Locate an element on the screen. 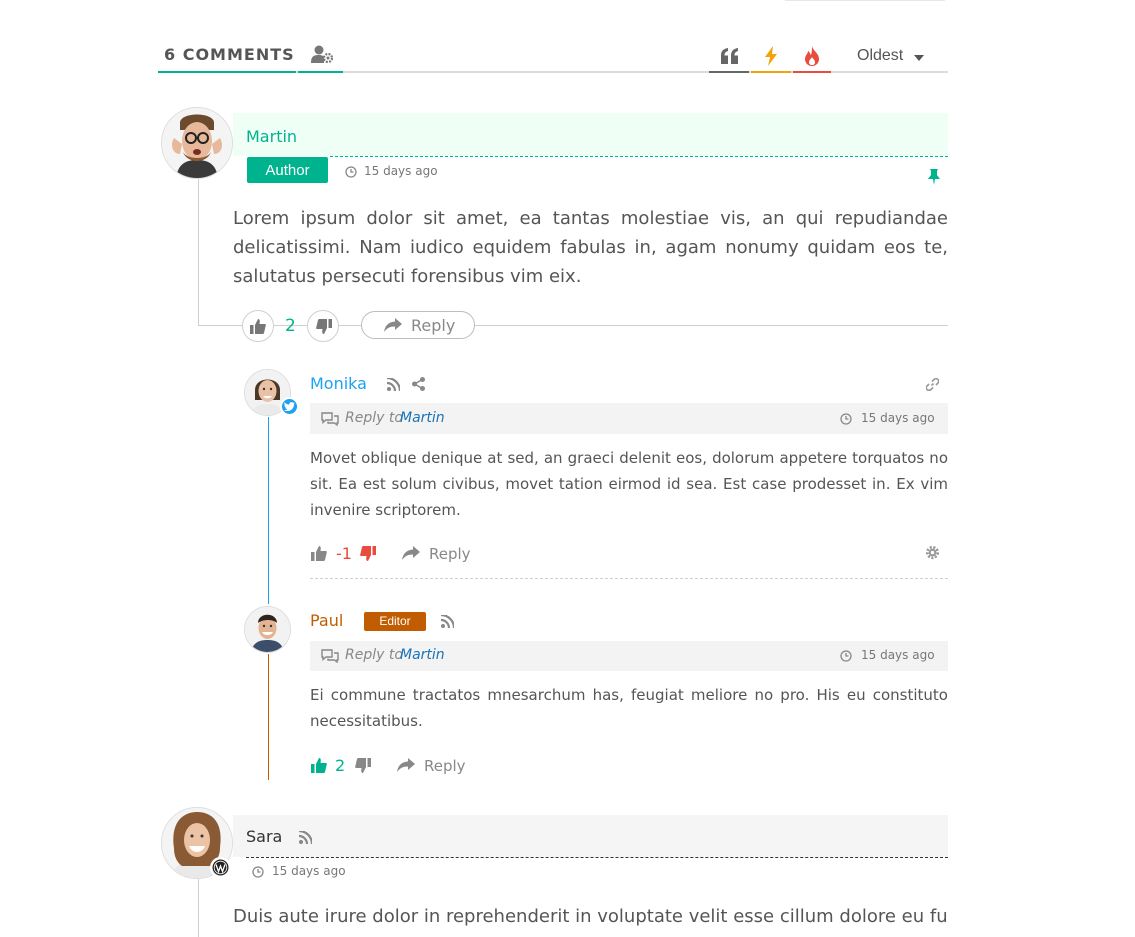  clock-icon is located at coordinates (258, 872).